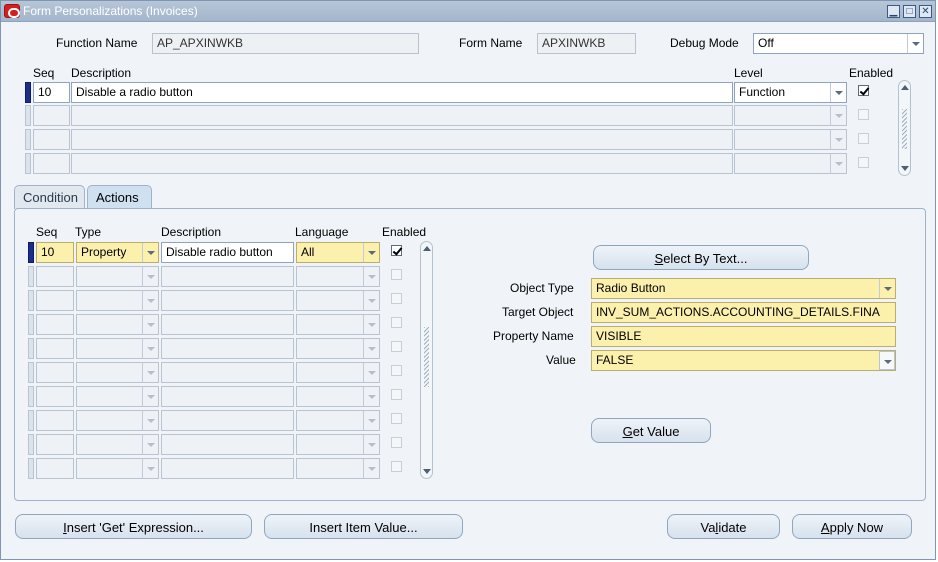 This screenshot has width=938, height=562. What do you see at coordinates (790, 92) in the screenshot?
I see `rule-level-select: Function` at bounding box center [790, 92].